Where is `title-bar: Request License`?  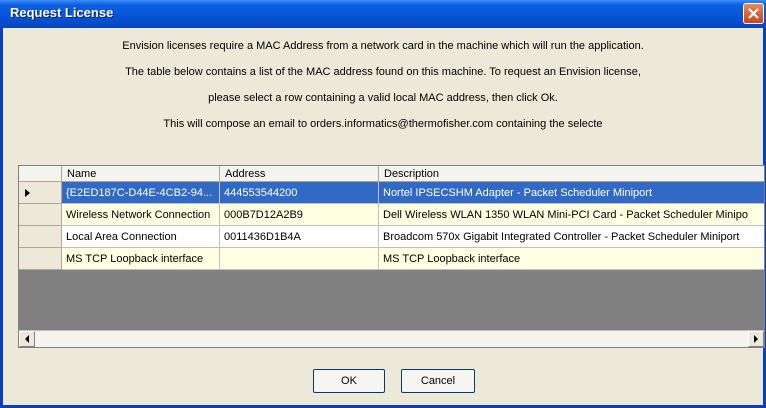 title-bar: Request License is located at coordinates (383, 14).